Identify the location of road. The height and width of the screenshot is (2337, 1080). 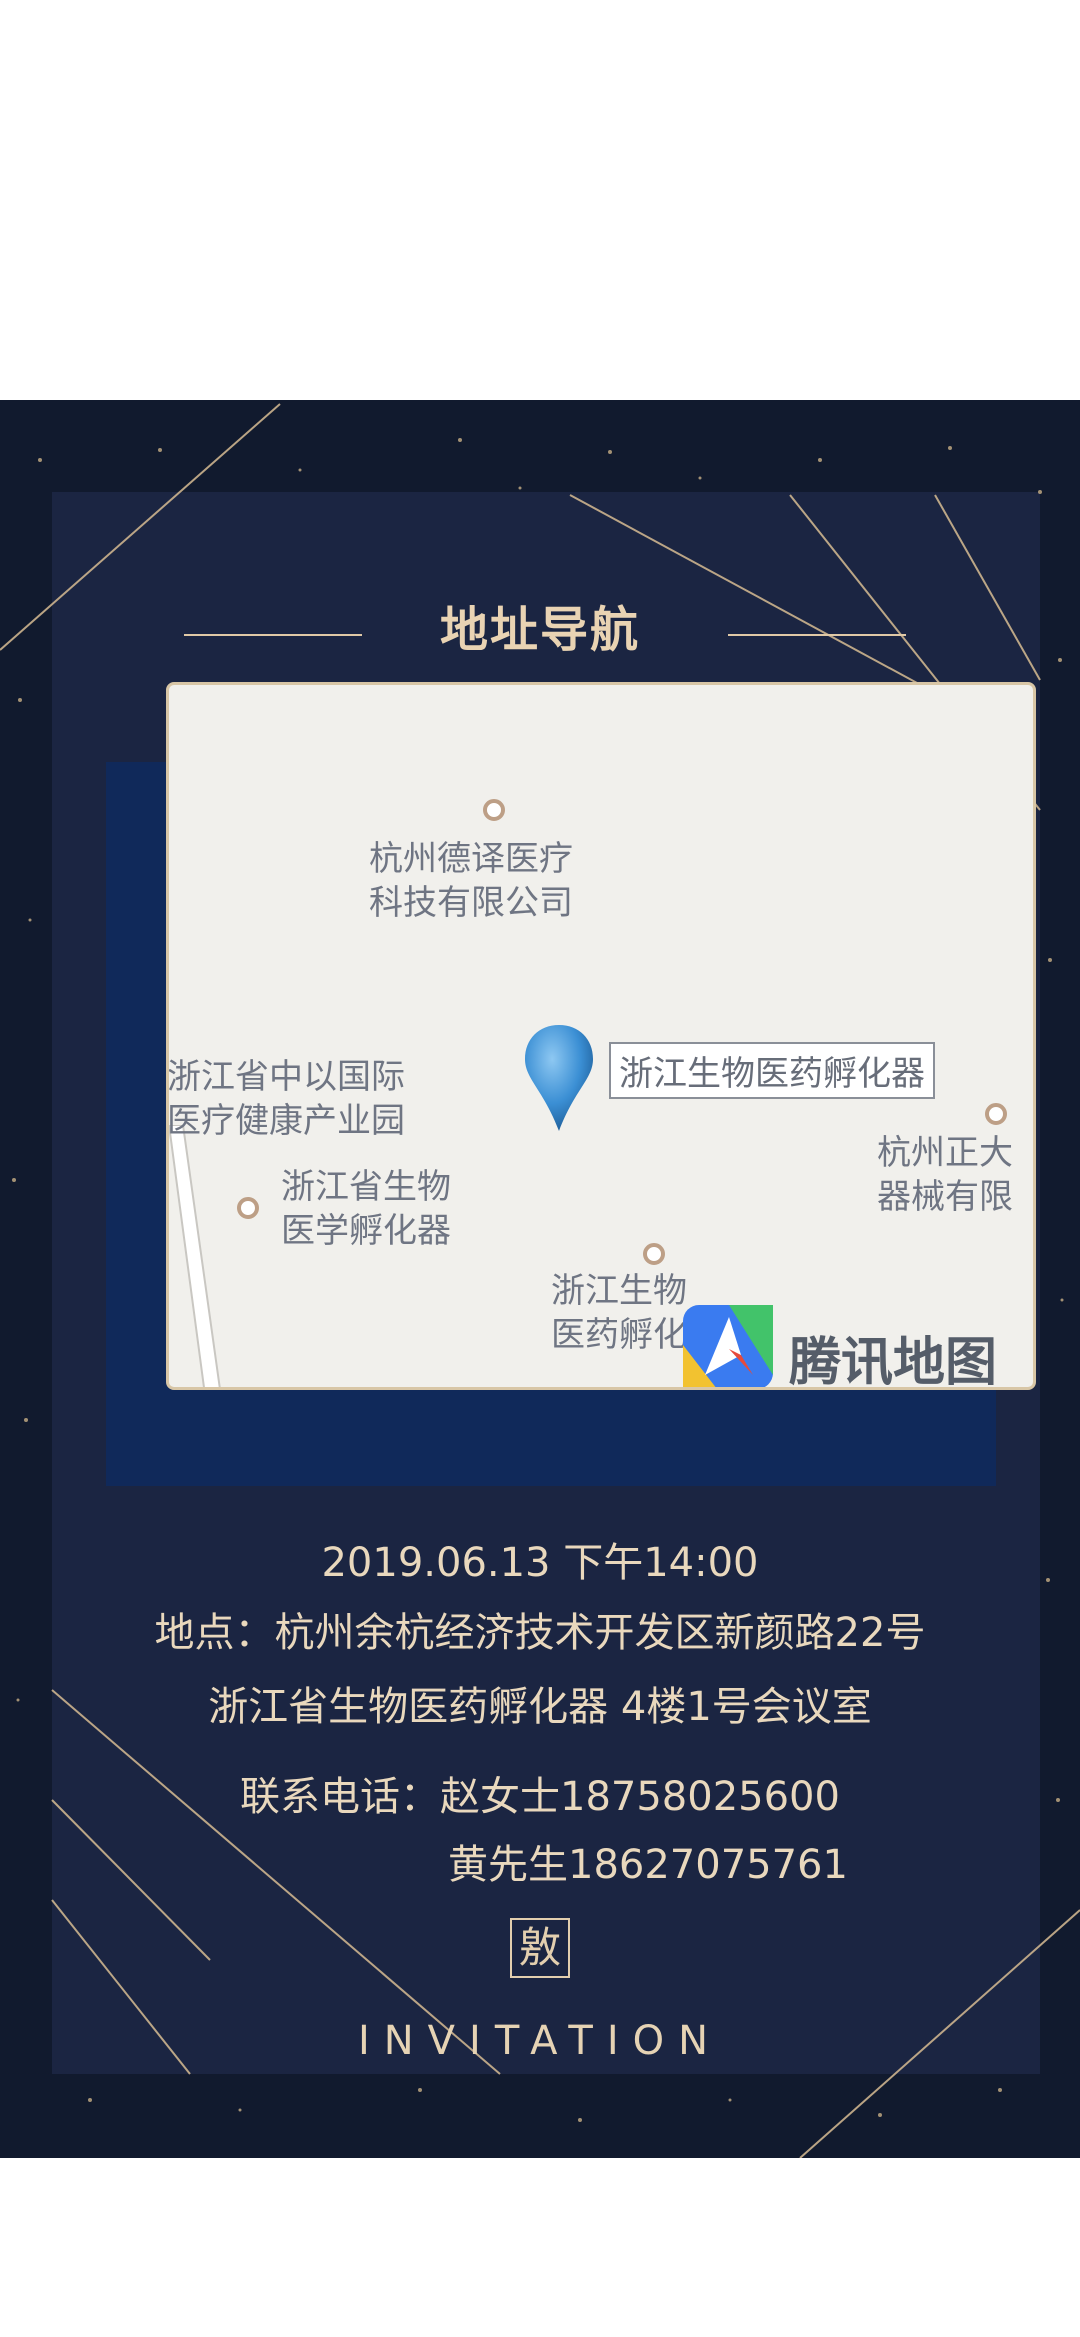
(195, 1256).